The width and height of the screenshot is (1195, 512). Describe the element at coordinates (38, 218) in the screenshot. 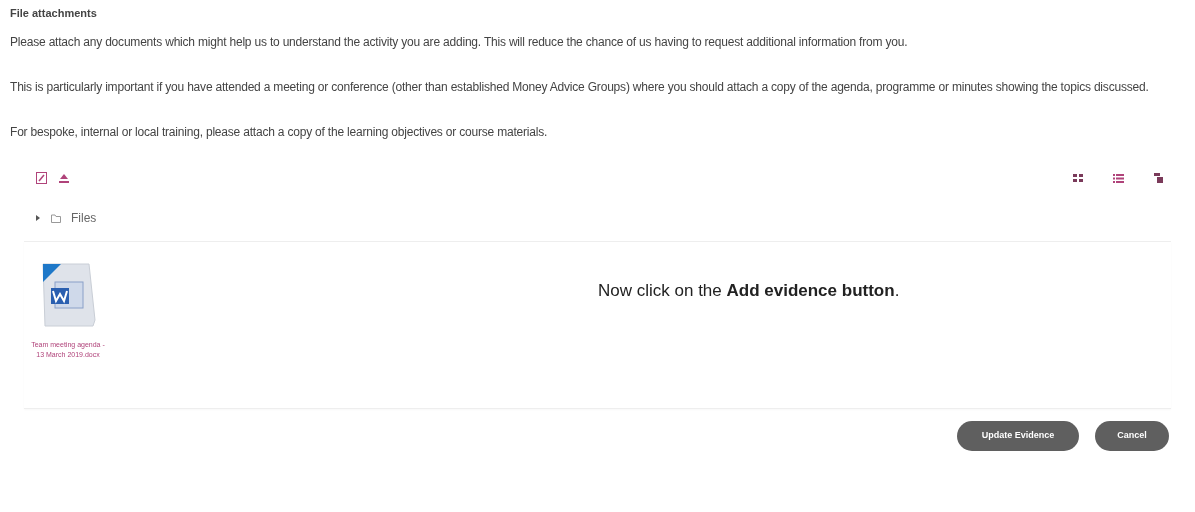

I see `expand-toggle` at that location.